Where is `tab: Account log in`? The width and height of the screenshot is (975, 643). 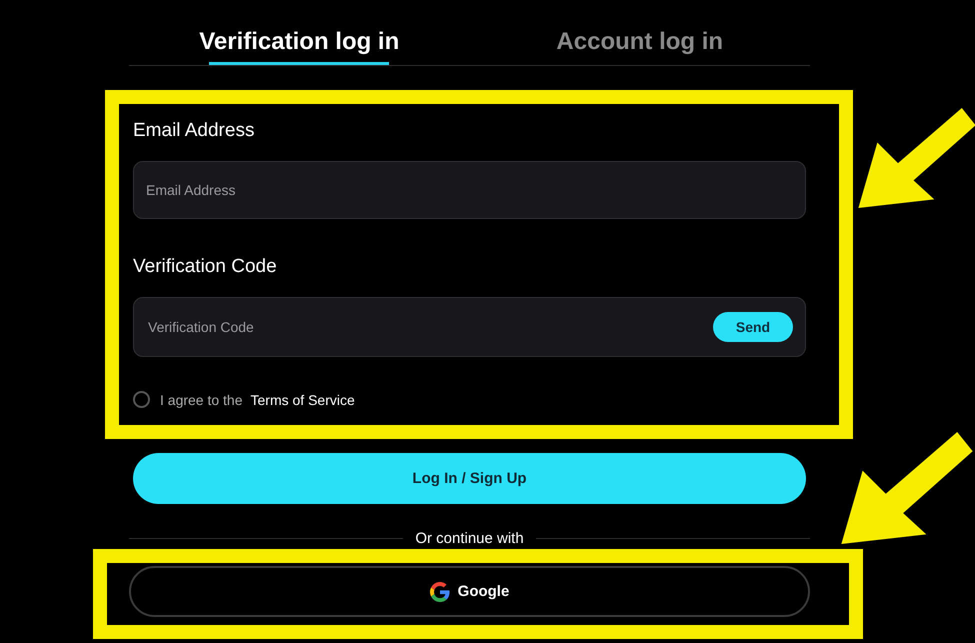 tab: Account log in is located at coordinates (640, 45).